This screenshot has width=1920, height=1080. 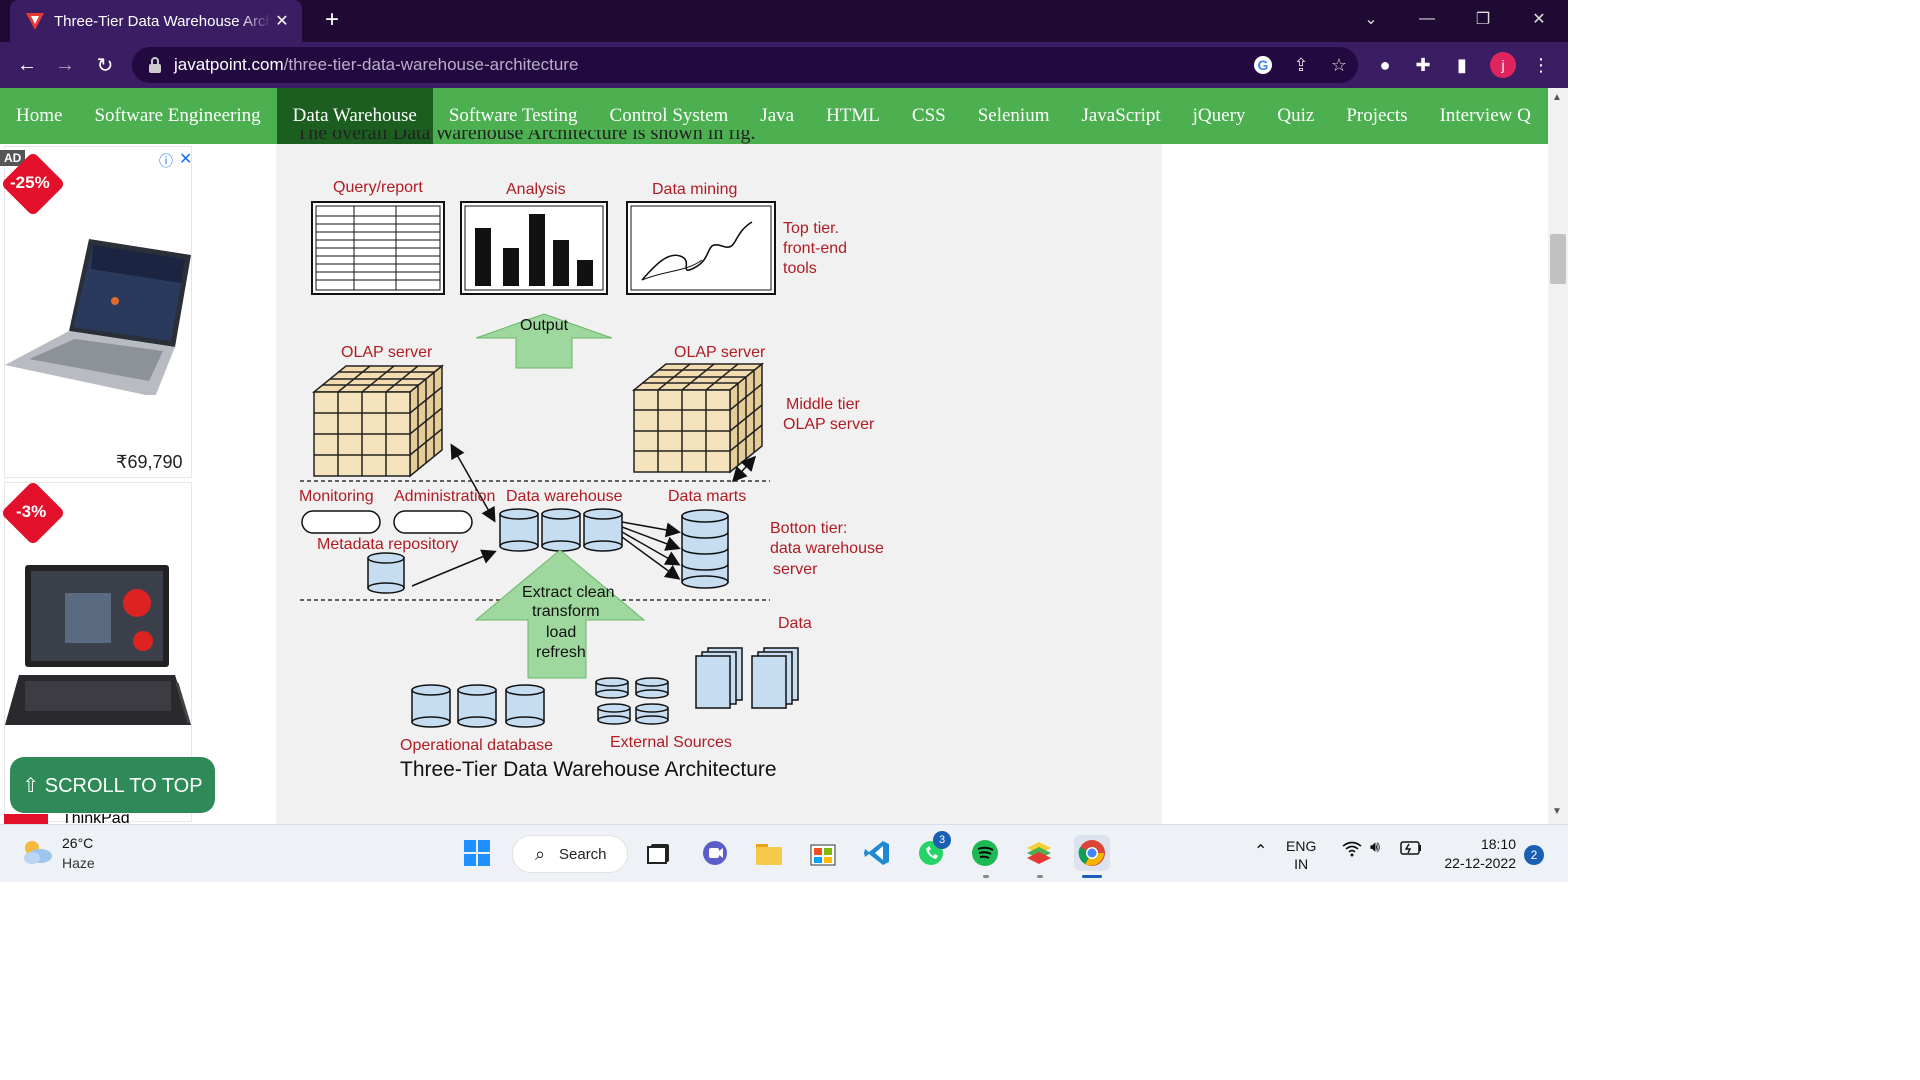 I want to click on data-marts-cylinder-icon, so click(x=705, y=549).